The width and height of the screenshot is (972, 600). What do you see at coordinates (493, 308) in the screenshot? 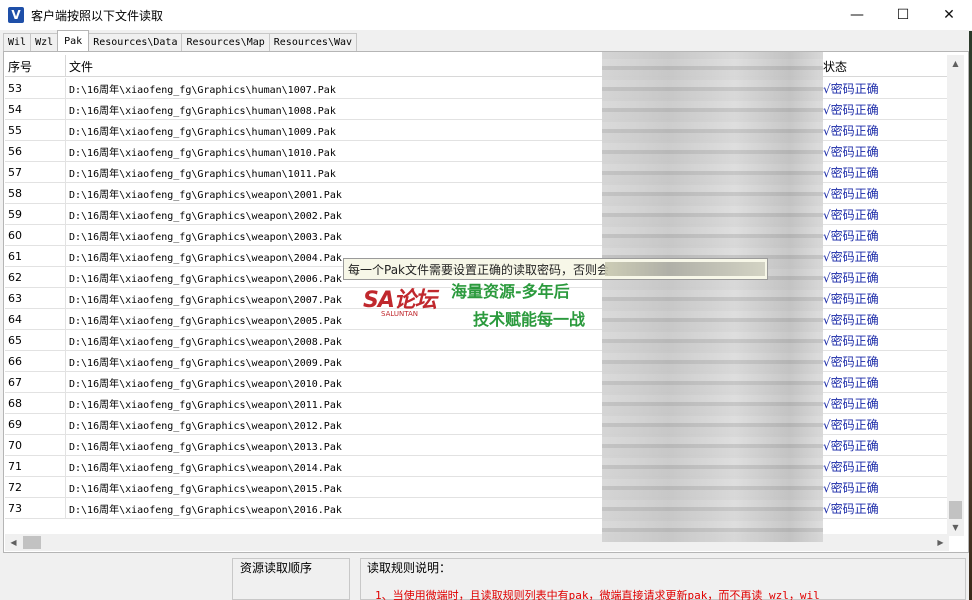
I see `watermark: SA论坛 SALUNTAN 海量资源-多年后 技术赋能每一战` at bounding box center [493, 308].